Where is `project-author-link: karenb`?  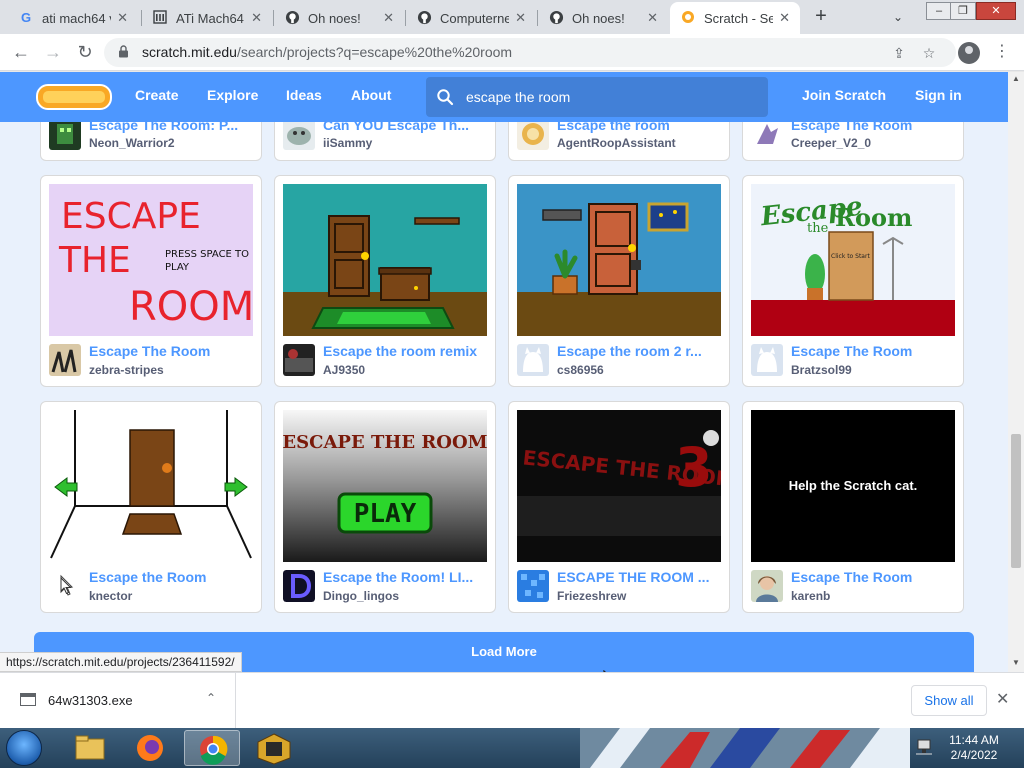
project-author-link: karenb is located at coordinates (875, 596).